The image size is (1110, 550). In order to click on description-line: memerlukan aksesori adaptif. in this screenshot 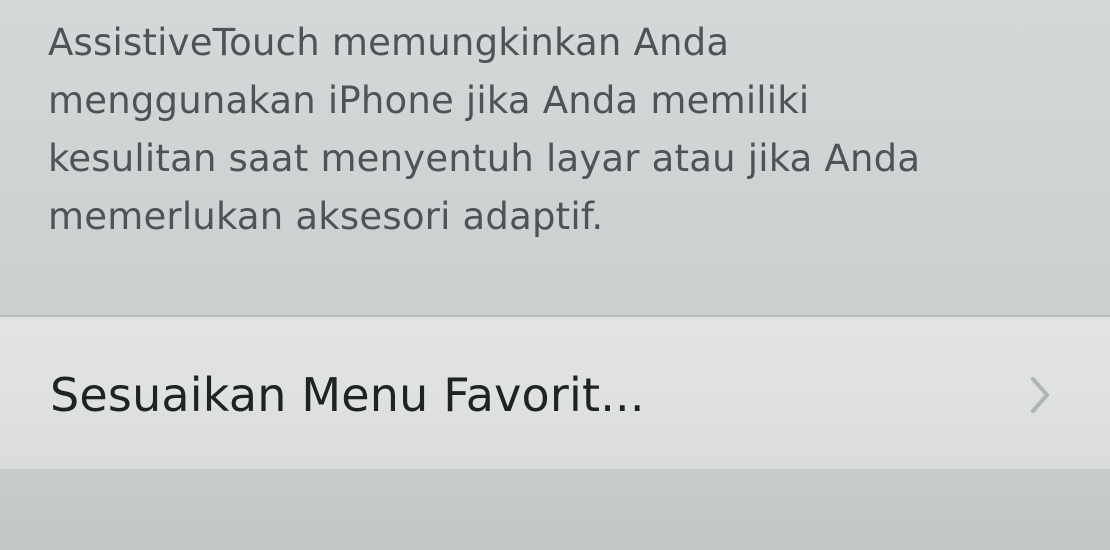, I will do `click(326, 216)`.